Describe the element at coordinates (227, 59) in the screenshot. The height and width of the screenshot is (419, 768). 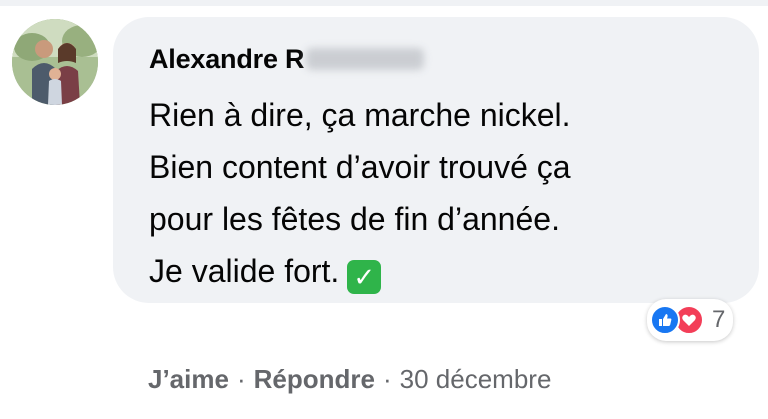
I see `comment-author-name: Alexandre R` at that location.